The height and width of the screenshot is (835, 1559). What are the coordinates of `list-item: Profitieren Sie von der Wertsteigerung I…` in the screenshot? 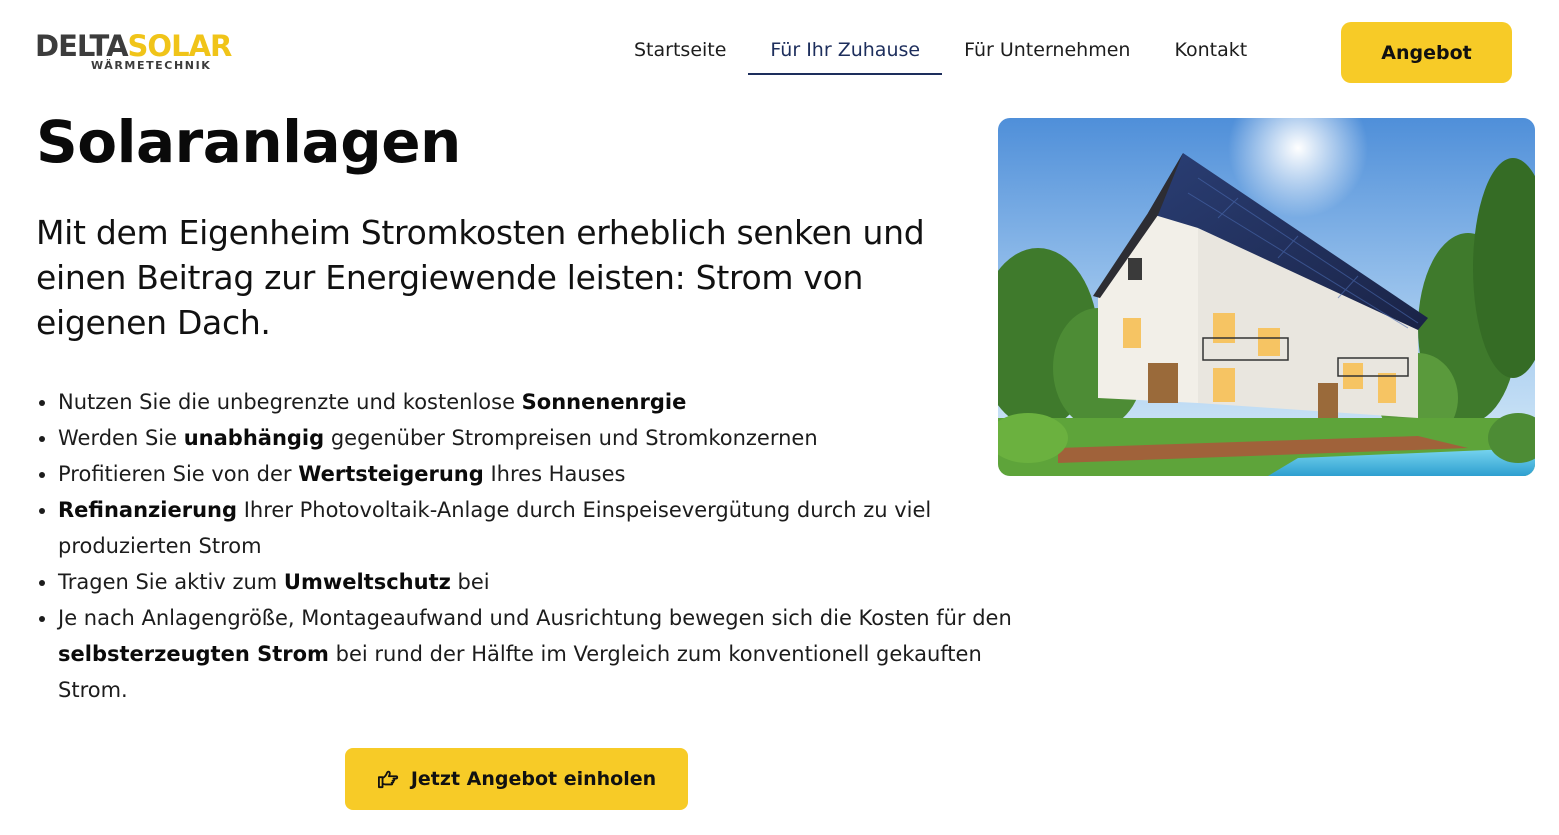 It's located at (538, 474).